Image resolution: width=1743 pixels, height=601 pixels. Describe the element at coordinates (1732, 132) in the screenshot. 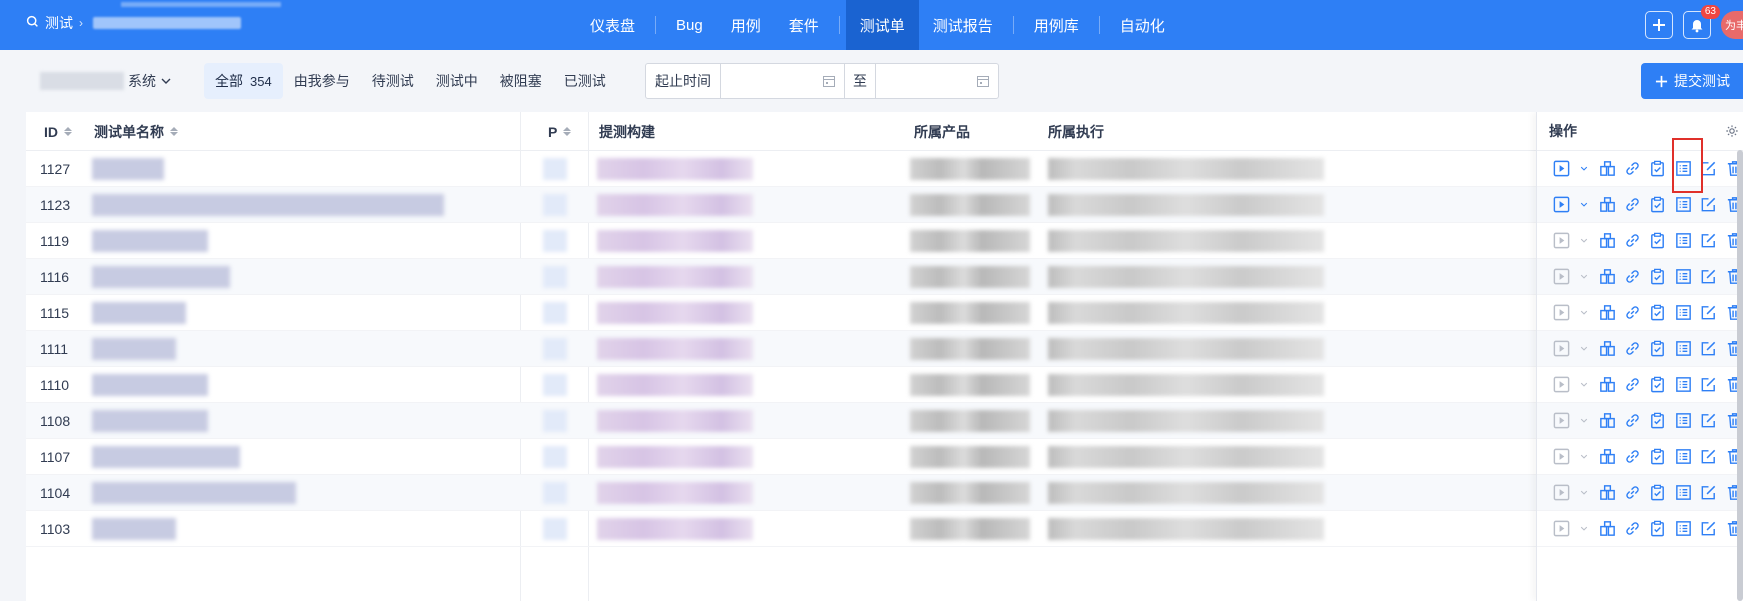

I see `gear-icon` at that location.